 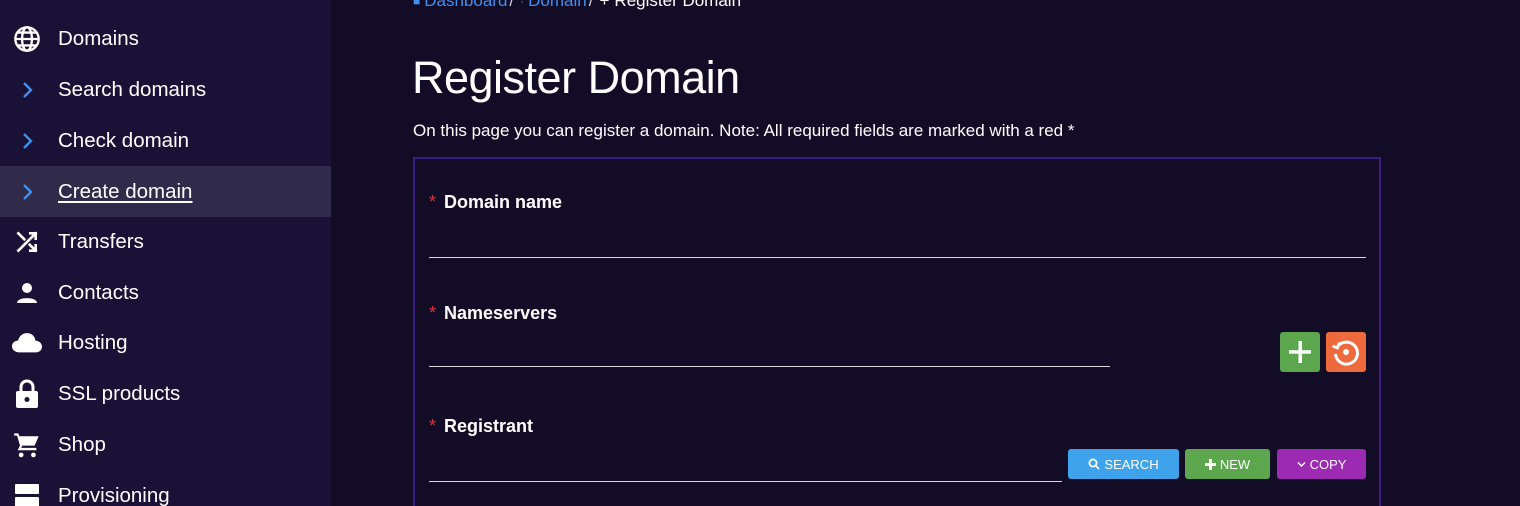 I want to click on search-registrant-button: SEARCH, so click(x=1123, y=464).